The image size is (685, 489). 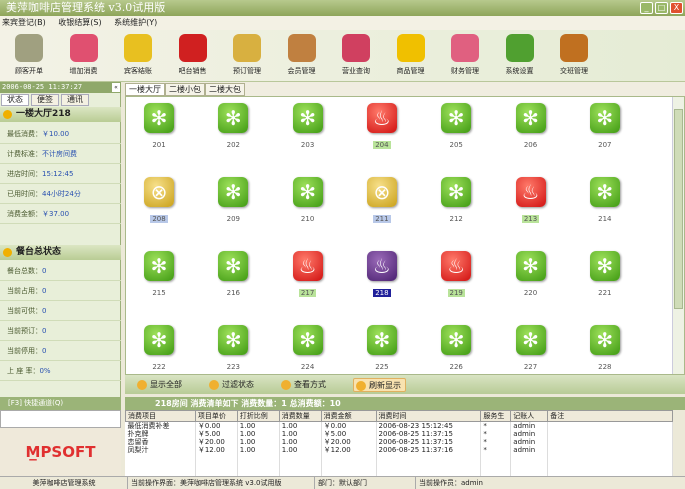 What do you see at coordinates (496, 416) in the screenshot?
I see `column-header: 服务生` at bounding box center [496, 416].